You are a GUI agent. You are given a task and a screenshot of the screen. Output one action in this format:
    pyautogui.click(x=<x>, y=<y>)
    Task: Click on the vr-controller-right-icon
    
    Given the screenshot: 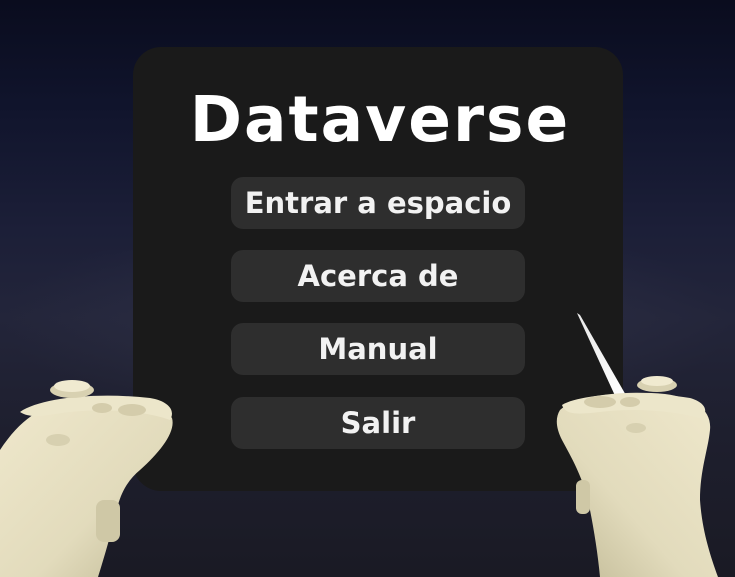 What is the action you would take?
    pyautogui.click(x=637, y=476)
    